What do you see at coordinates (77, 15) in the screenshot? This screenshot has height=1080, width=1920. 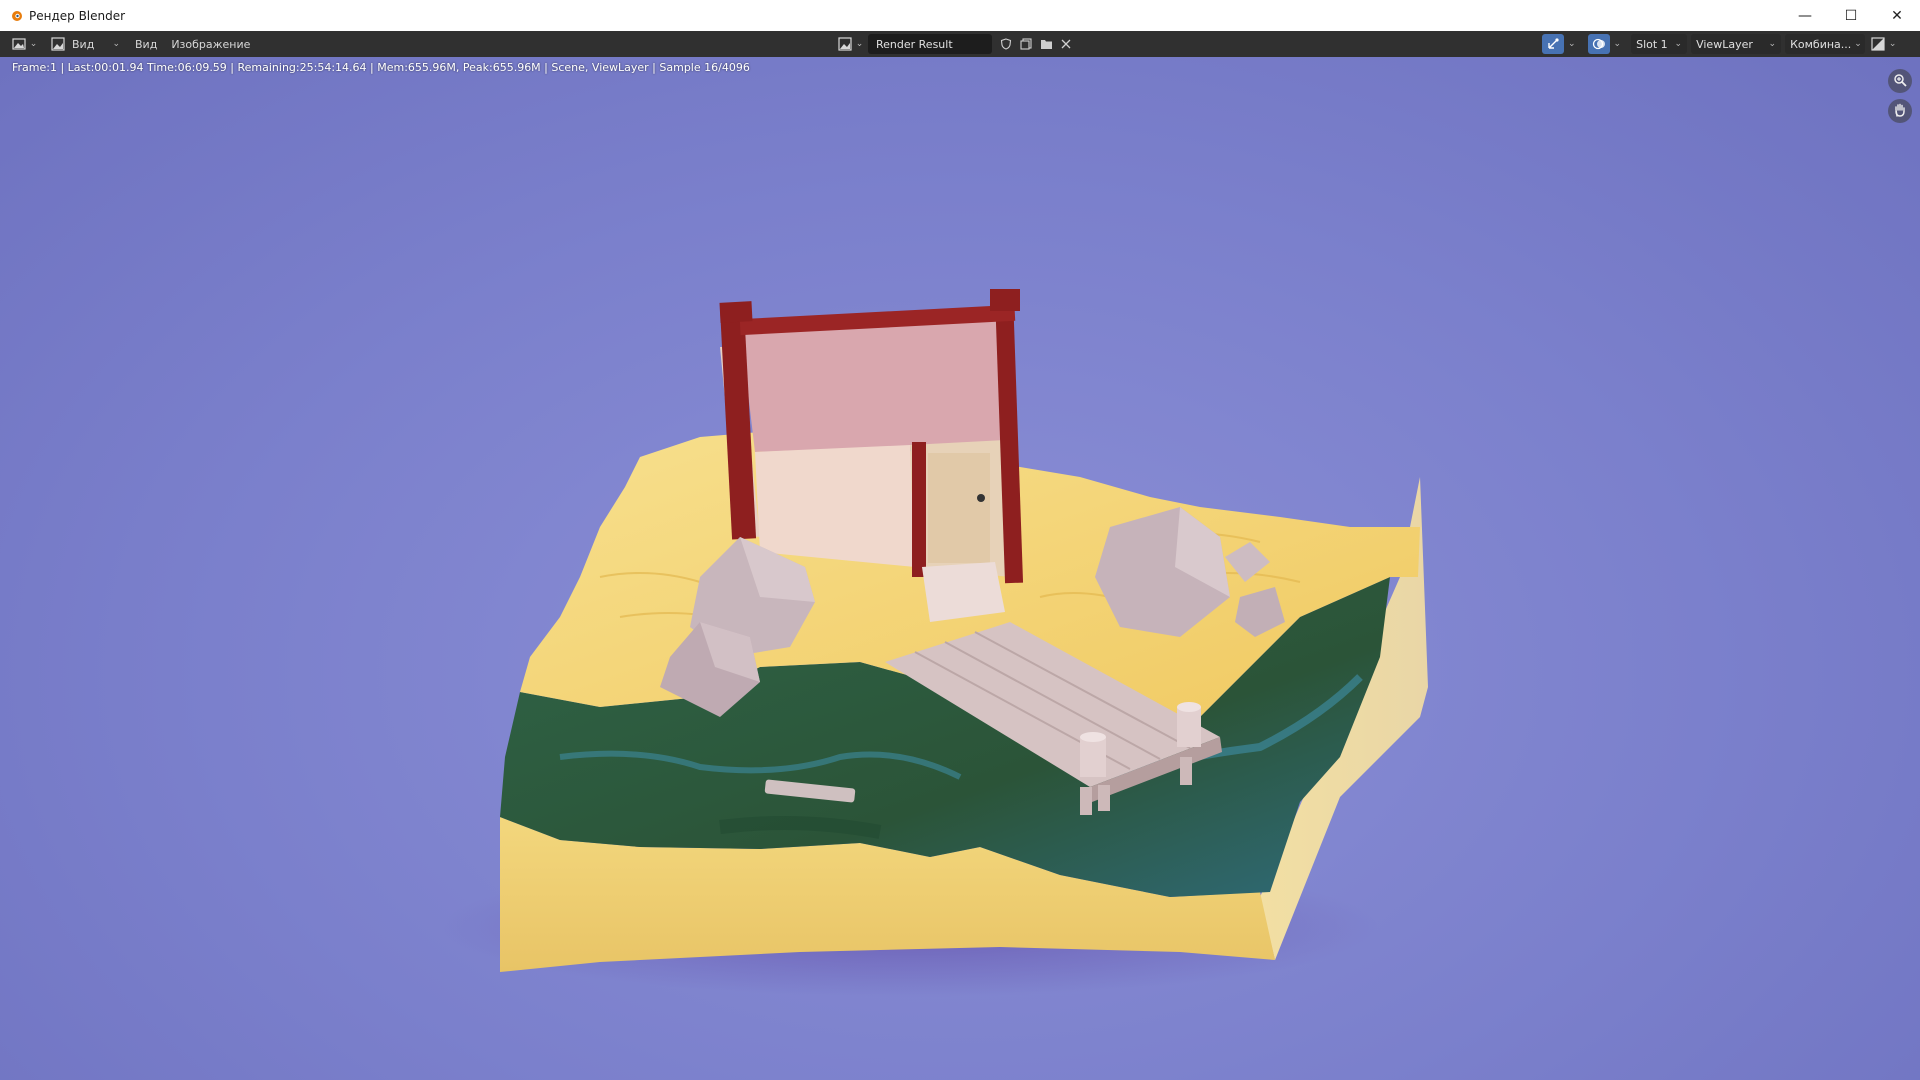 I see `window-title: Рендер Blender` at bounding box center [77, 15].